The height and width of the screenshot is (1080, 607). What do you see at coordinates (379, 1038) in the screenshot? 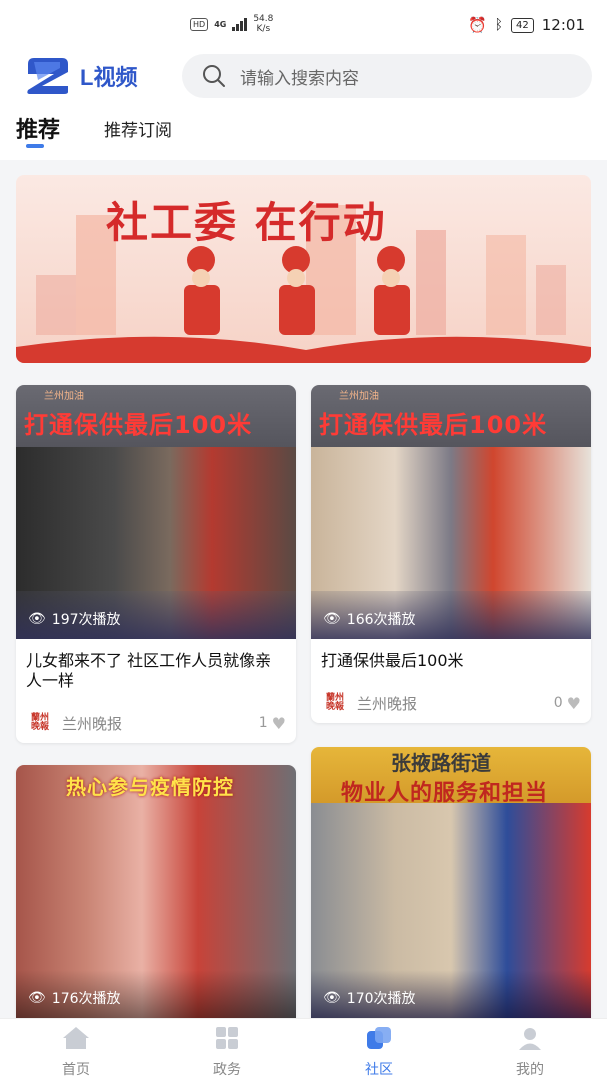
I see `community-icon` at bounding box center [379, 1038].